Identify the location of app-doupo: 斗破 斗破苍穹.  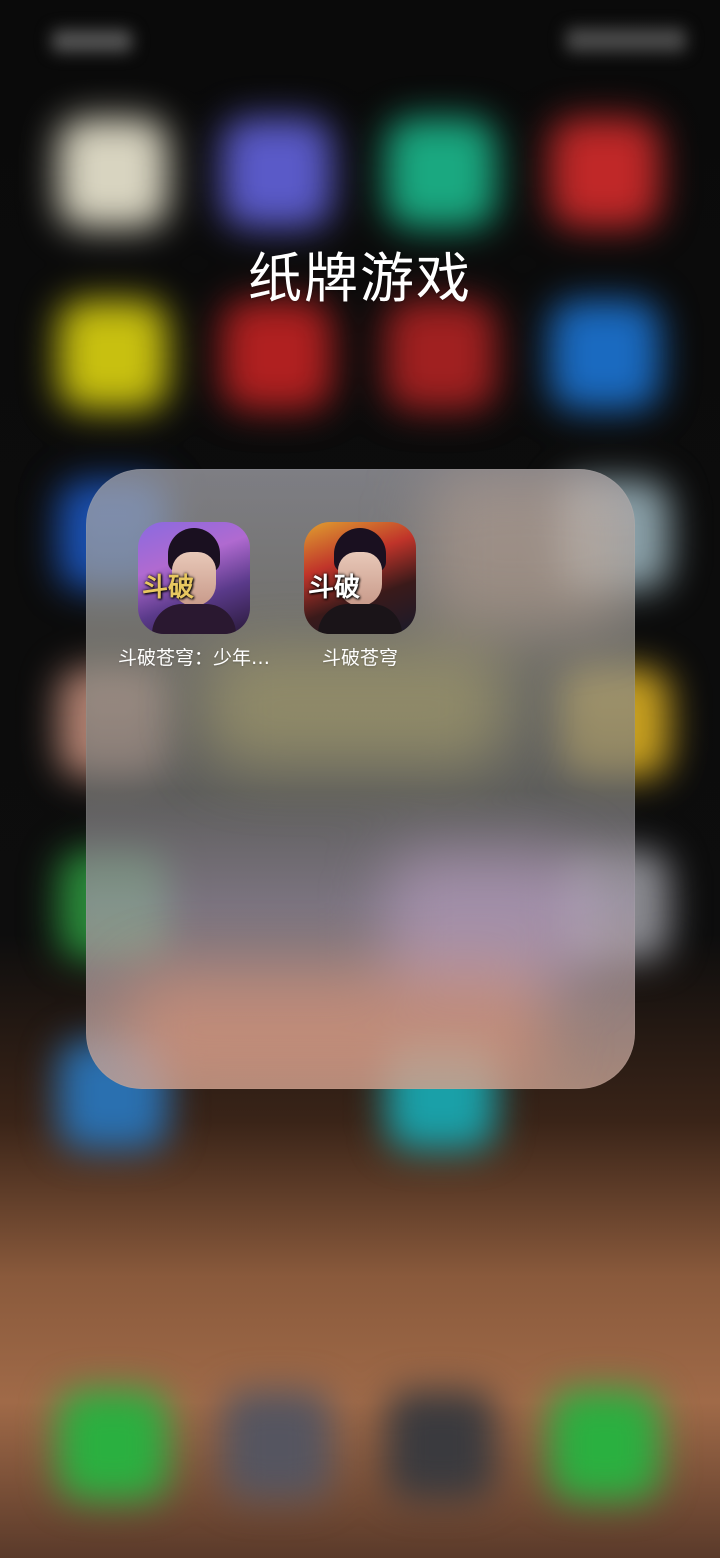
(360, 596).